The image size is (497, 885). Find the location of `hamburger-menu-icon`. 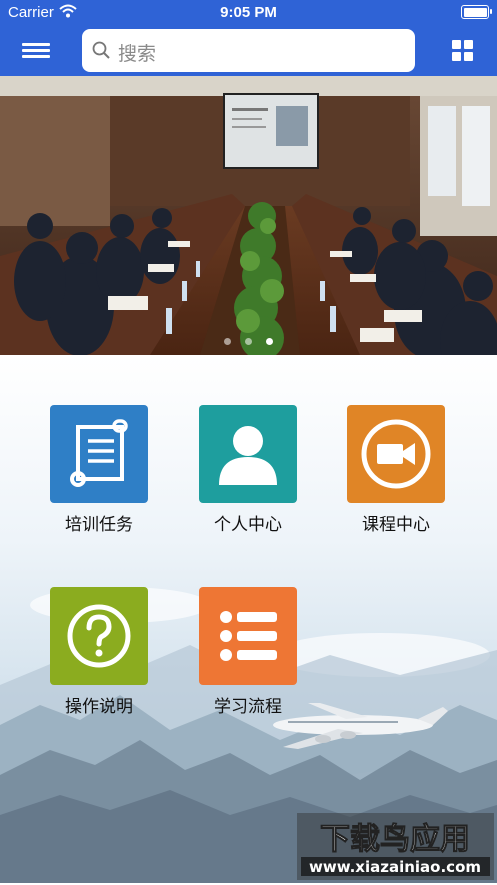

hamburger-menu-icon is located at coordinates (36, 51).